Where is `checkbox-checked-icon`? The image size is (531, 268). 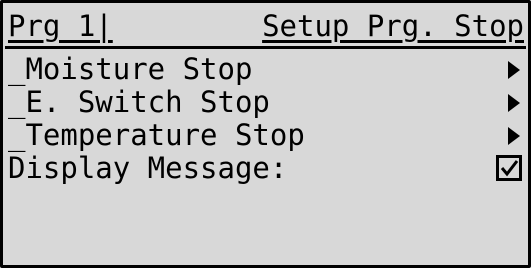
checkbox-checked-icon is located at coordinates (509, 168).